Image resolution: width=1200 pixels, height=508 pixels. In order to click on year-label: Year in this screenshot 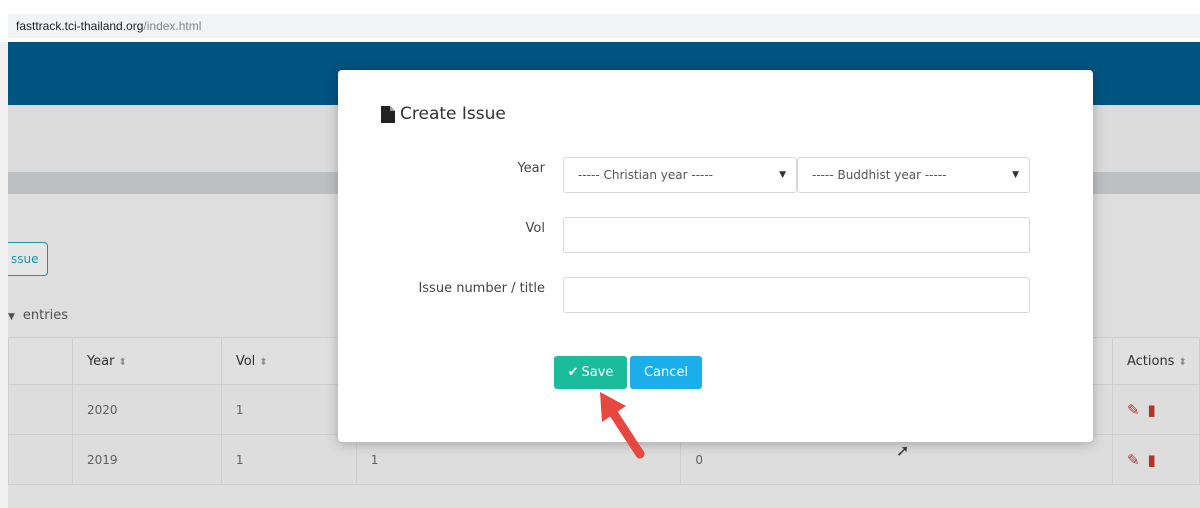, I will do `click(531, 168)`.